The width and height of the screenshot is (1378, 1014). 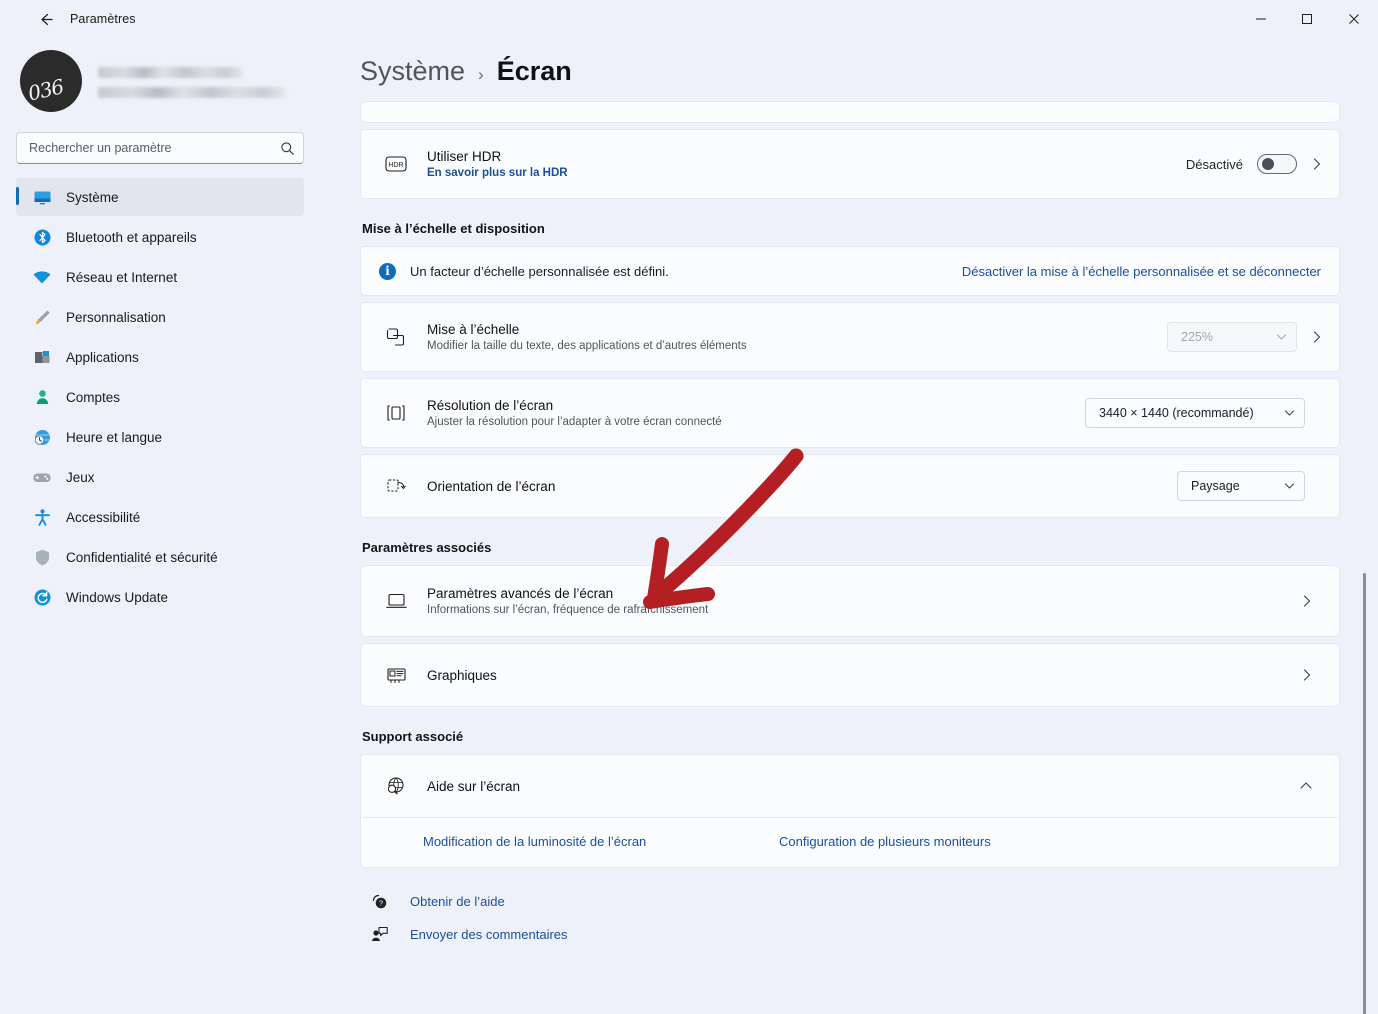 I want to click on graphics-title: Graphiques, so click(x=462, y=675).